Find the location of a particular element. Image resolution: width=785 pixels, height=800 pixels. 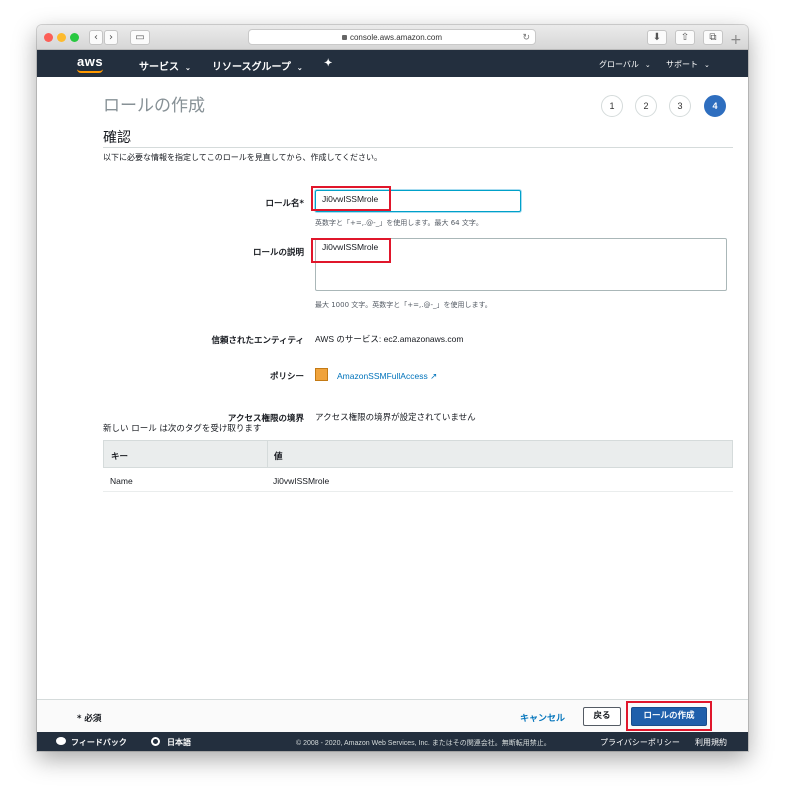

resource-groups-label: リソースグループ is located at coordinates (251, 67).